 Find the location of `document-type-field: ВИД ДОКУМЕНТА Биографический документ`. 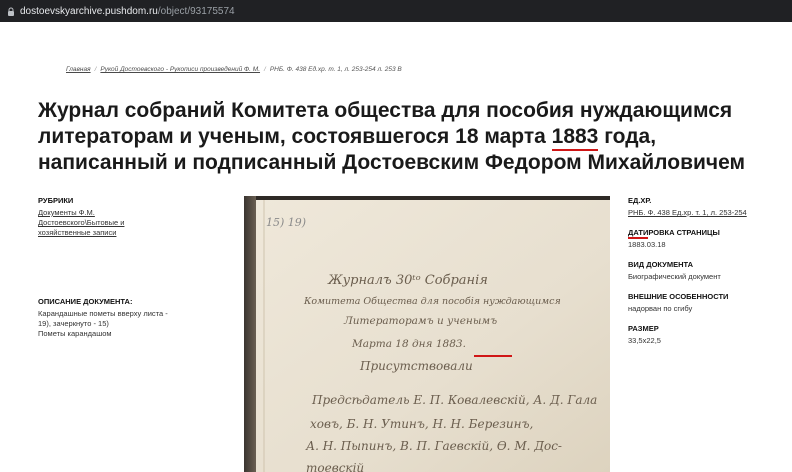

document-type-field: ВИД ДОКУМЕНТА Биографический документ is located at coordinates (708, 271).